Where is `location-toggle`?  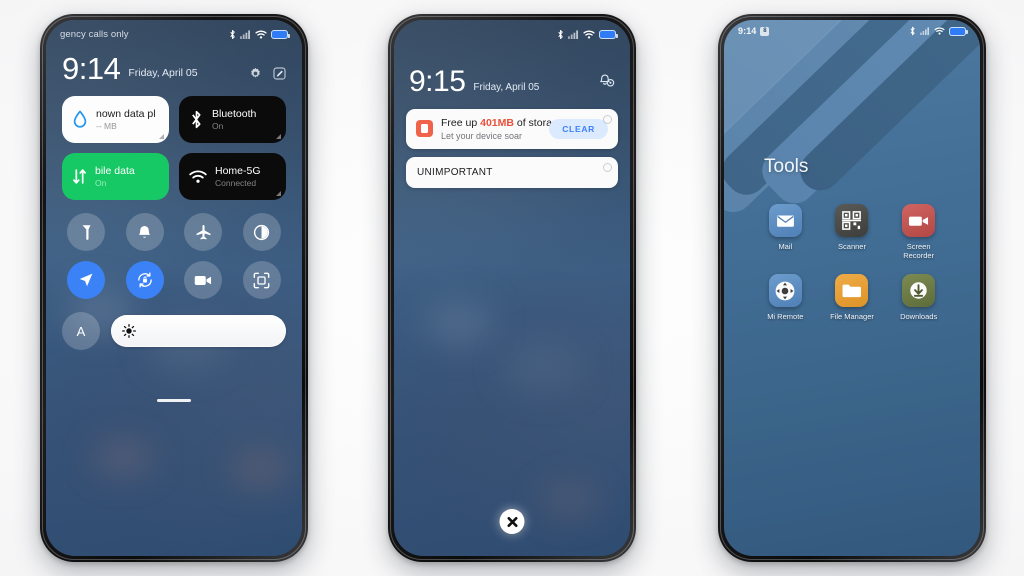
location-toggle is located at coordinates (86, 280).